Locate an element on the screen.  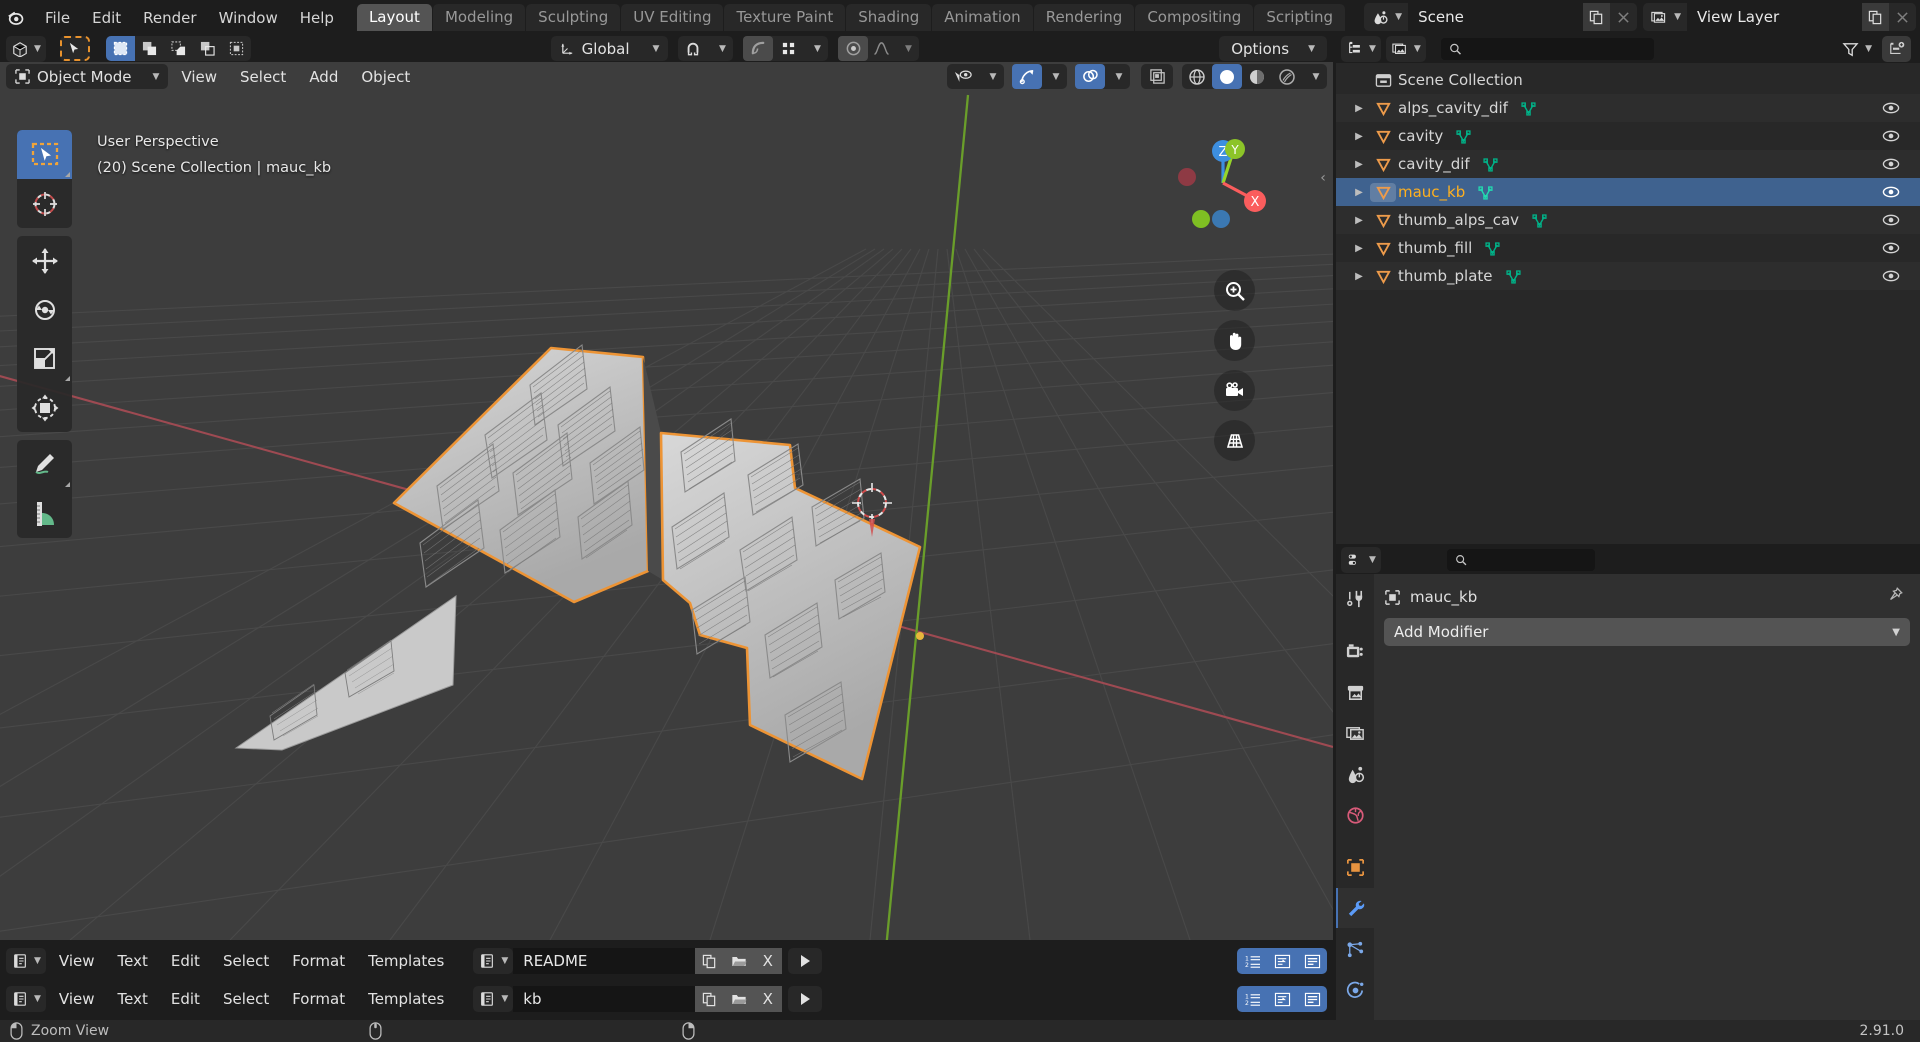
text-menu-view: View is located at coordinates (77, 961).